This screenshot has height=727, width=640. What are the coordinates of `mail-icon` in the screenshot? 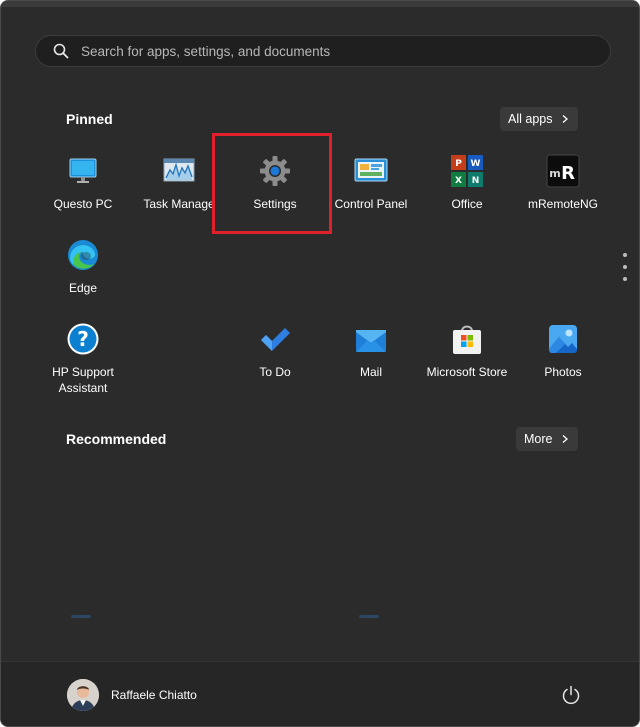 It's located at (371, 339).